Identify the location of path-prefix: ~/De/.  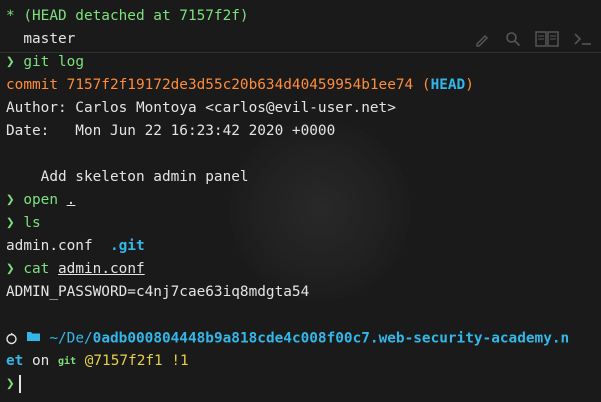
(71, 338).